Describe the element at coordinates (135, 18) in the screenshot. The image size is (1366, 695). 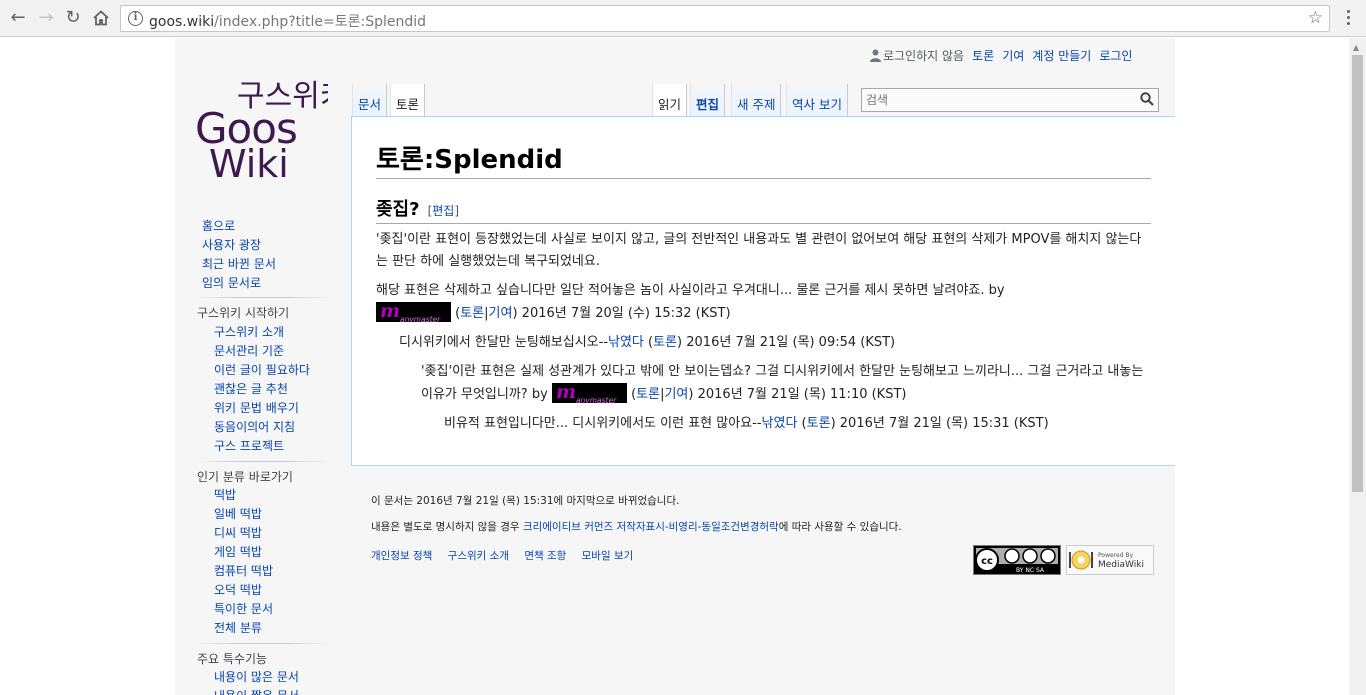
I see `site-info-icon: i` at that location.